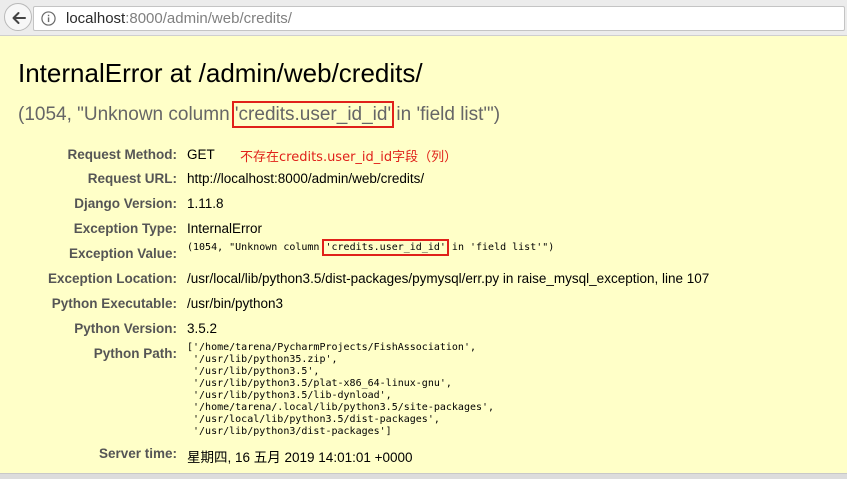 The height and width of the screenshot is (479, 847). Describe the element at coordinates (300, 457) in the screenshot. I see `server-time-value: 星期四, 16 五月 2019 14:01:01 +0000` at that location.